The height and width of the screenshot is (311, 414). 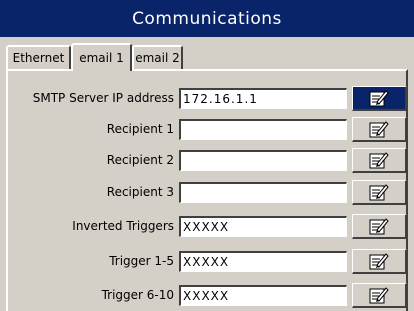 I want to click on inverted-triggers-edit-button, so click(x=379, y=226).